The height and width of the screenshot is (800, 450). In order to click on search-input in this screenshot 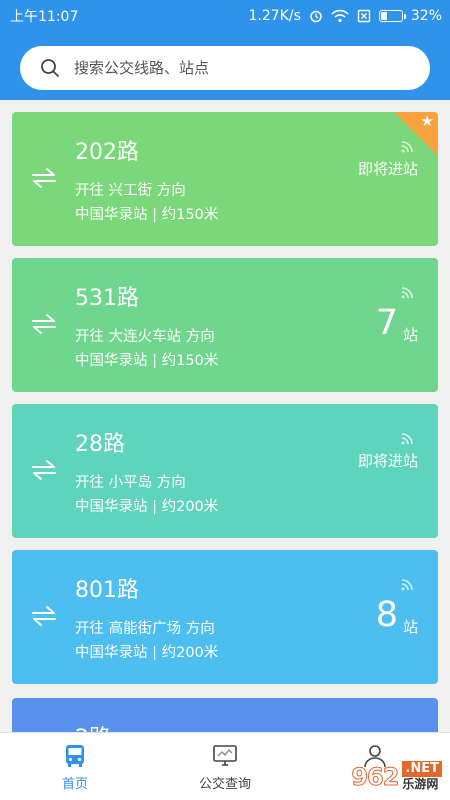, I will do `click(234, 68)`.